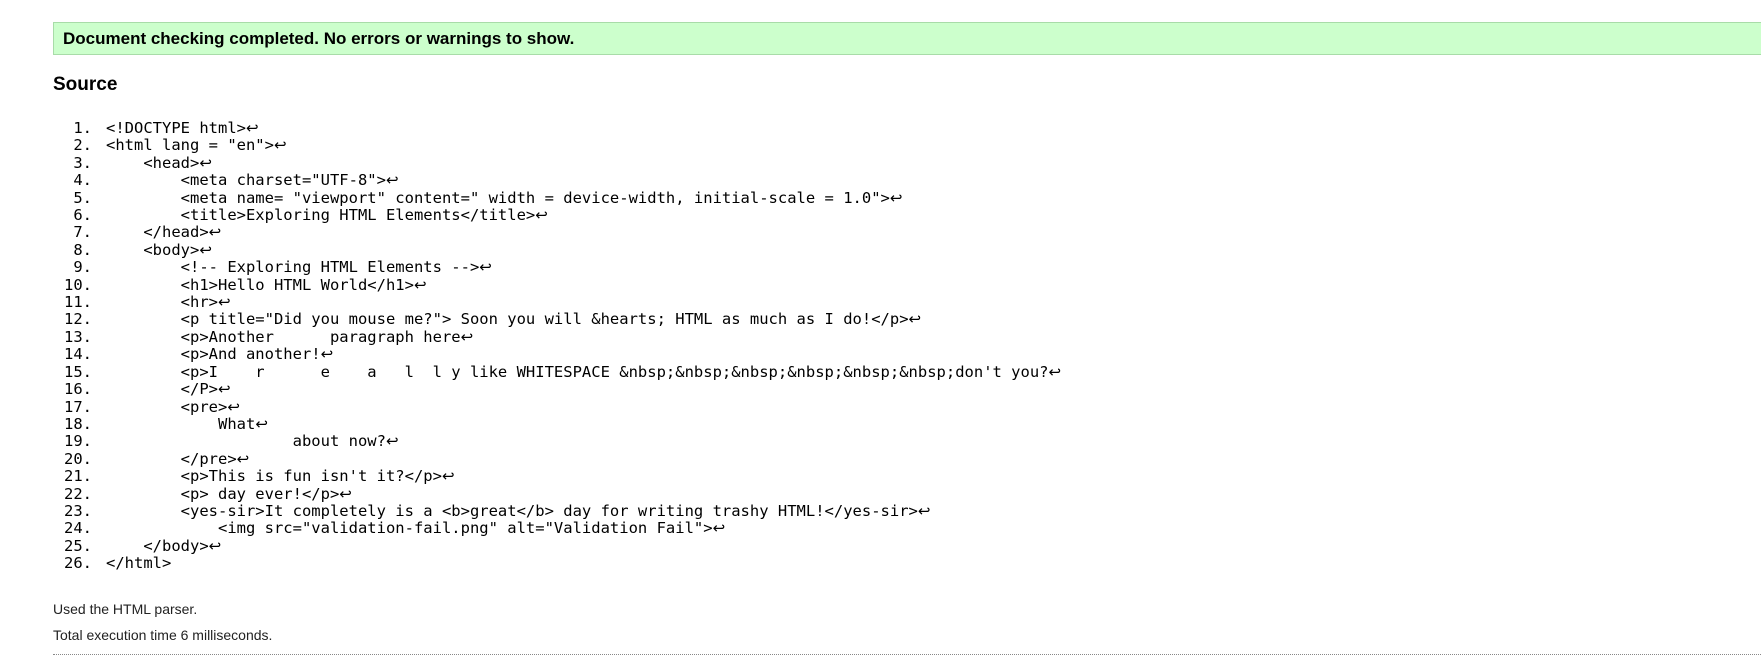 This screenshot has height=672, width=1761. Describe the element at coordinates (176, 128) in the screenshot. I see `line-text: <!DOCTYPE html>` at that location.